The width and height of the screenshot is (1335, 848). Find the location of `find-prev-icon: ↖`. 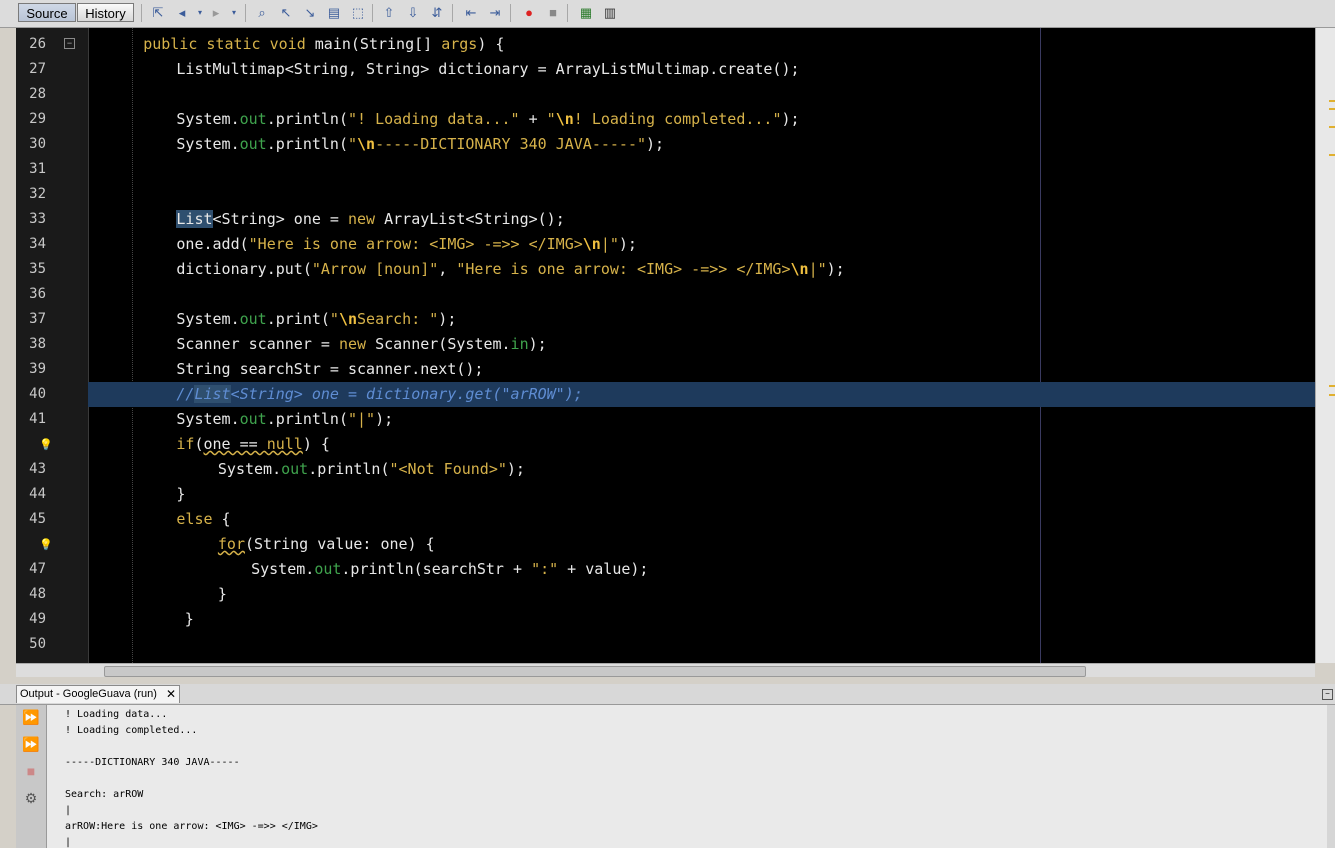

find-prev-icon: ↖ is located at coordinates (286, 13).